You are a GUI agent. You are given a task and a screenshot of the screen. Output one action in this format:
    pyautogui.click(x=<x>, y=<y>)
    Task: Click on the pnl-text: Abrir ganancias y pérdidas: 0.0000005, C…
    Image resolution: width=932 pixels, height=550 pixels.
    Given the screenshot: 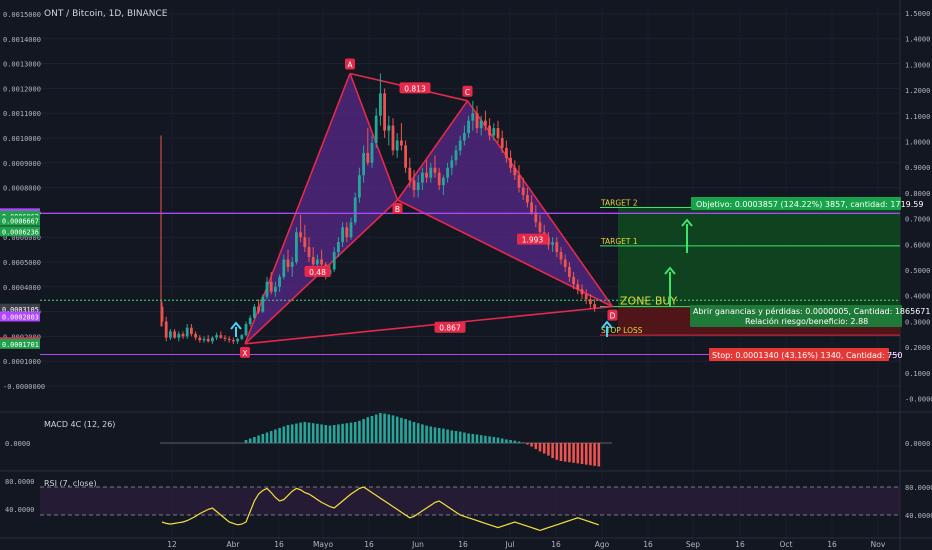 What is the action you would take?
    pyautogui.click(x=811, y=311)
    